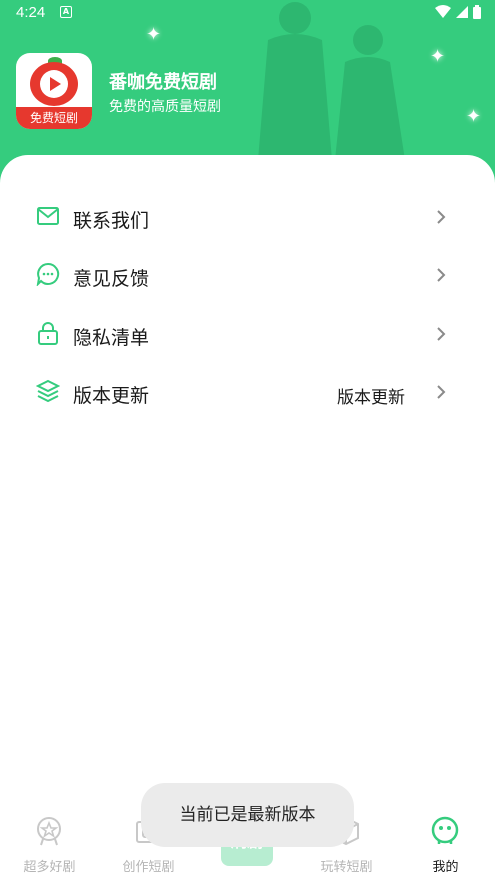 The width and height of the screenshot is (495, 880). I want to click on app-logo-label: 免费短剧, so click(54, 118).